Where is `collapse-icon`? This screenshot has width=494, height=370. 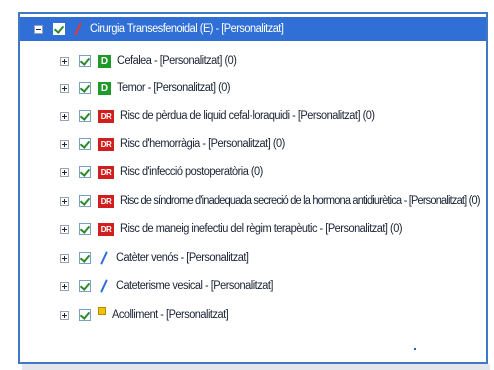 collapse-icon is located at coordinates (38, 29).